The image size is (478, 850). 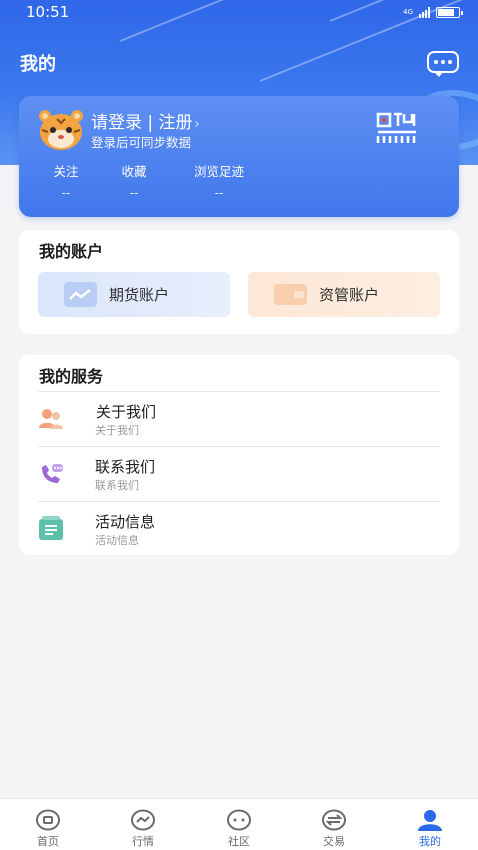 What do you see at coordinates (61, 130) in the screenshot?
I see `tiger-avatar-icon` at bounding box center [61, 130].